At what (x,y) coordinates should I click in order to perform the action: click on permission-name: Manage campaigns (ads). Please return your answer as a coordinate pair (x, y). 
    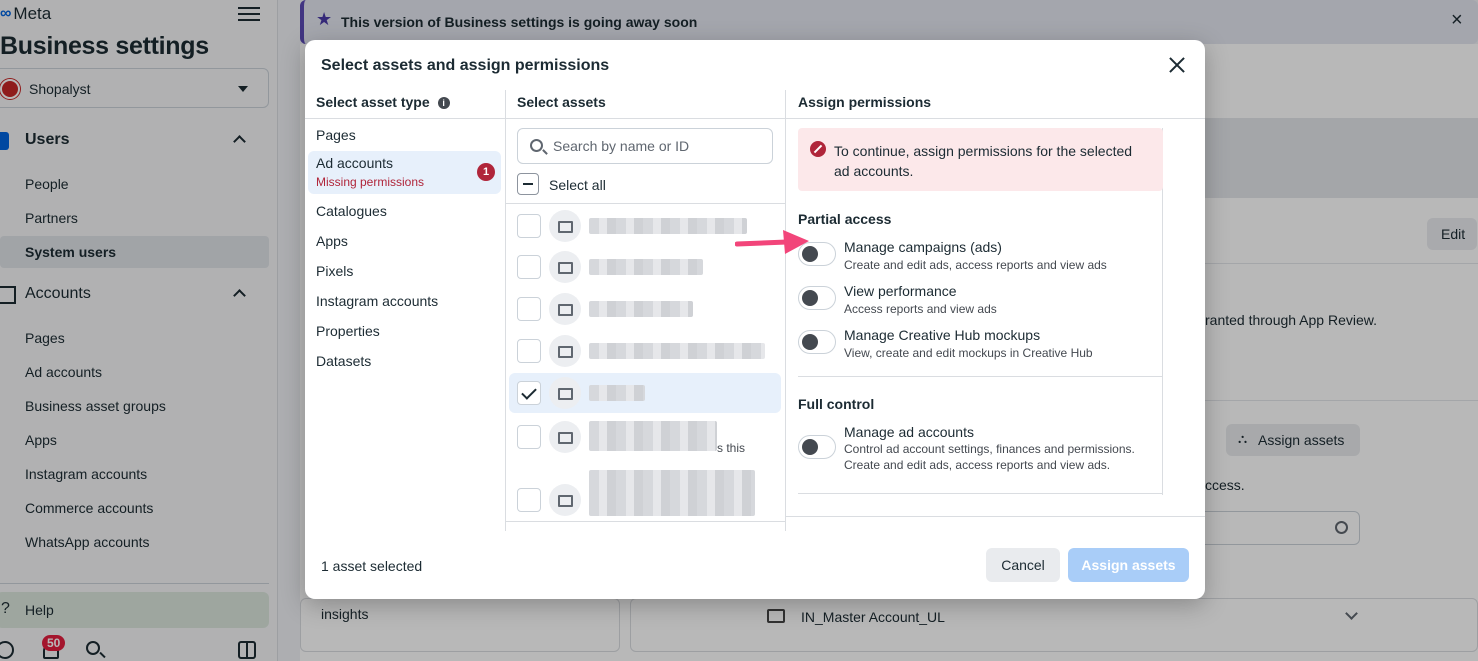
    Looking at the image, I should click on (923, 247).